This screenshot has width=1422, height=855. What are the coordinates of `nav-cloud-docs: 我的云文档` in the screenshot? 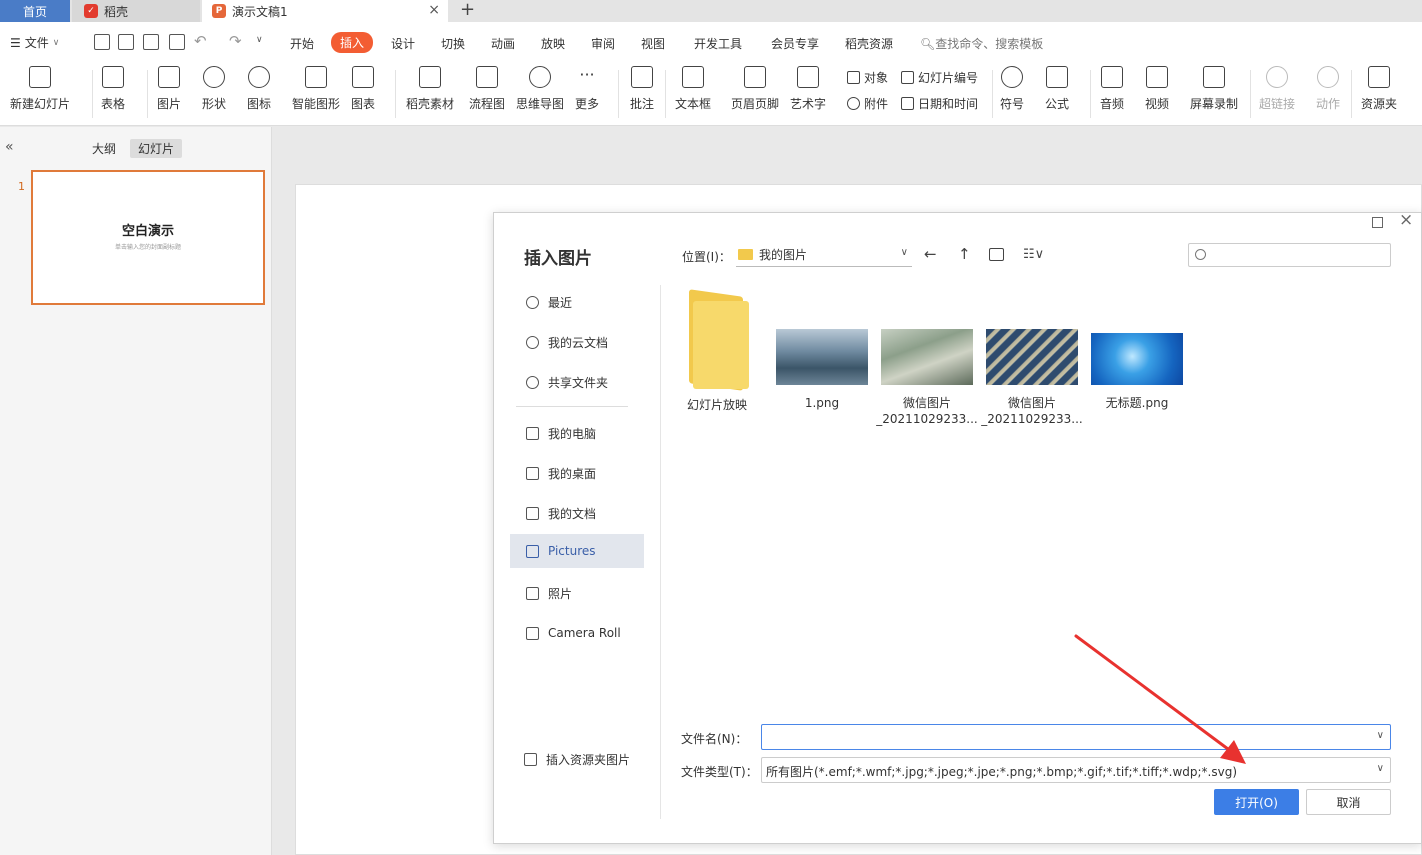 It's located at (577, 342).